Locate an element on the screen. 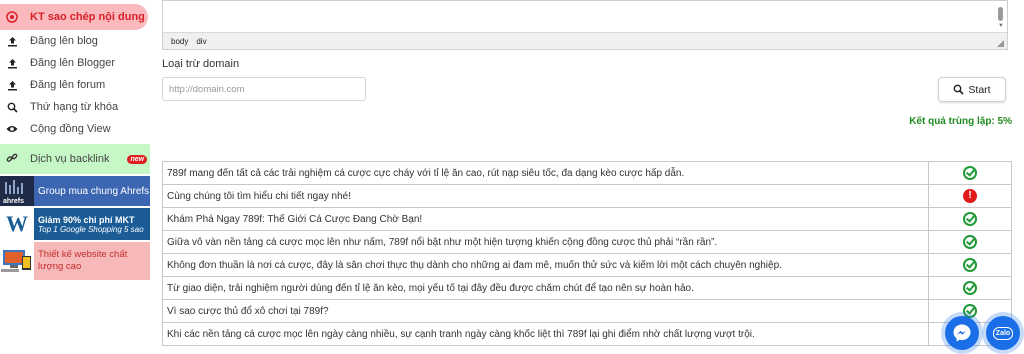  sidebar-item-label: Thứ hạng từ khóa is located at coordinates (74, 107).